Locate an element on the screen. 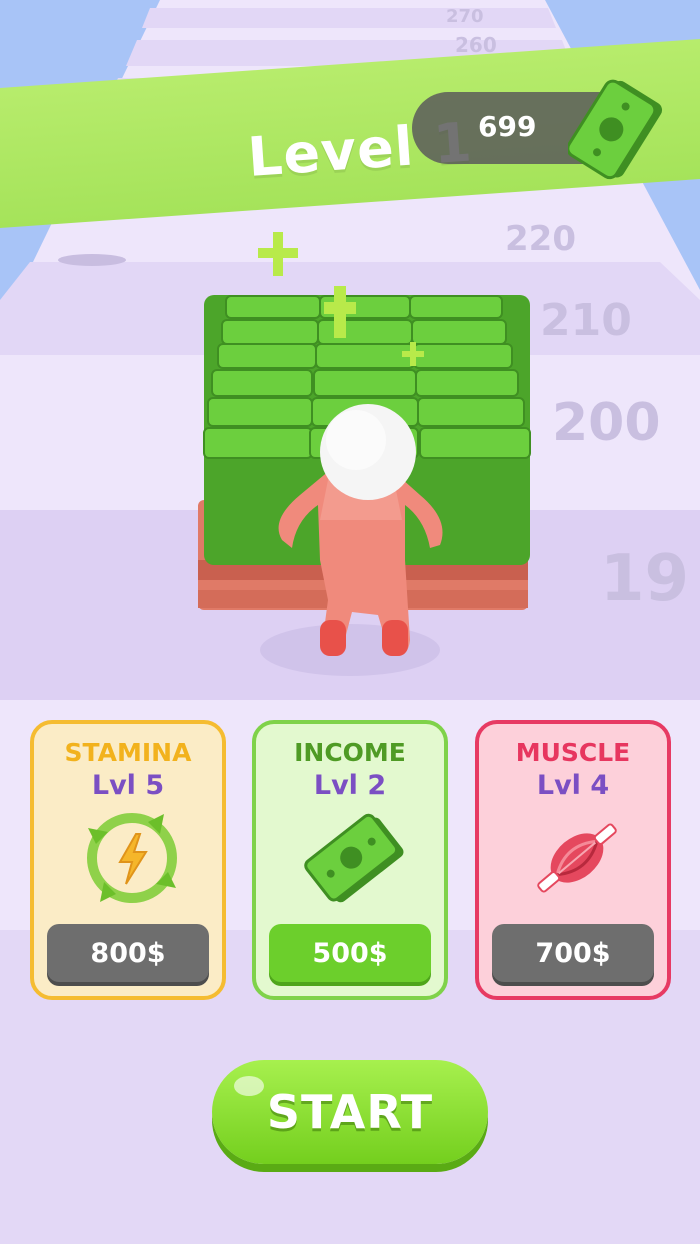  income-level: Lvl 2 is located at coordinates (350, 785).